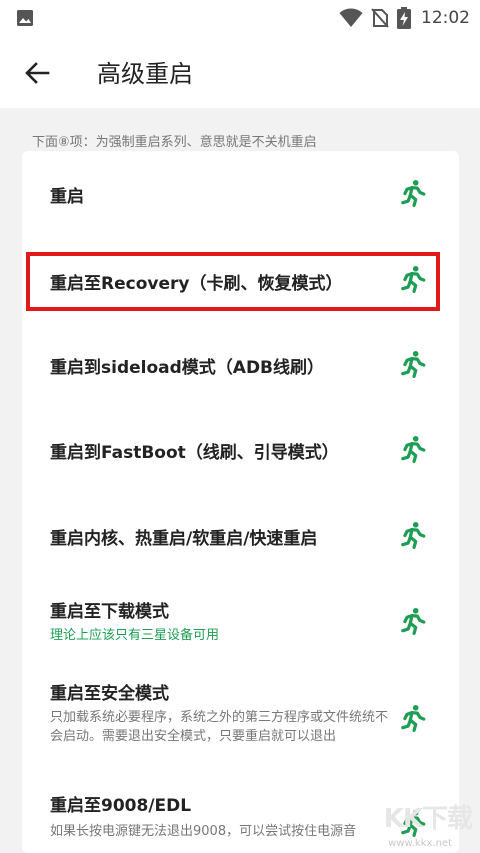 The width and height of the screenshot is (480, 853). I want to click on item-title: 重启到sideload模式（ADB线刷）, so click(187, 368).